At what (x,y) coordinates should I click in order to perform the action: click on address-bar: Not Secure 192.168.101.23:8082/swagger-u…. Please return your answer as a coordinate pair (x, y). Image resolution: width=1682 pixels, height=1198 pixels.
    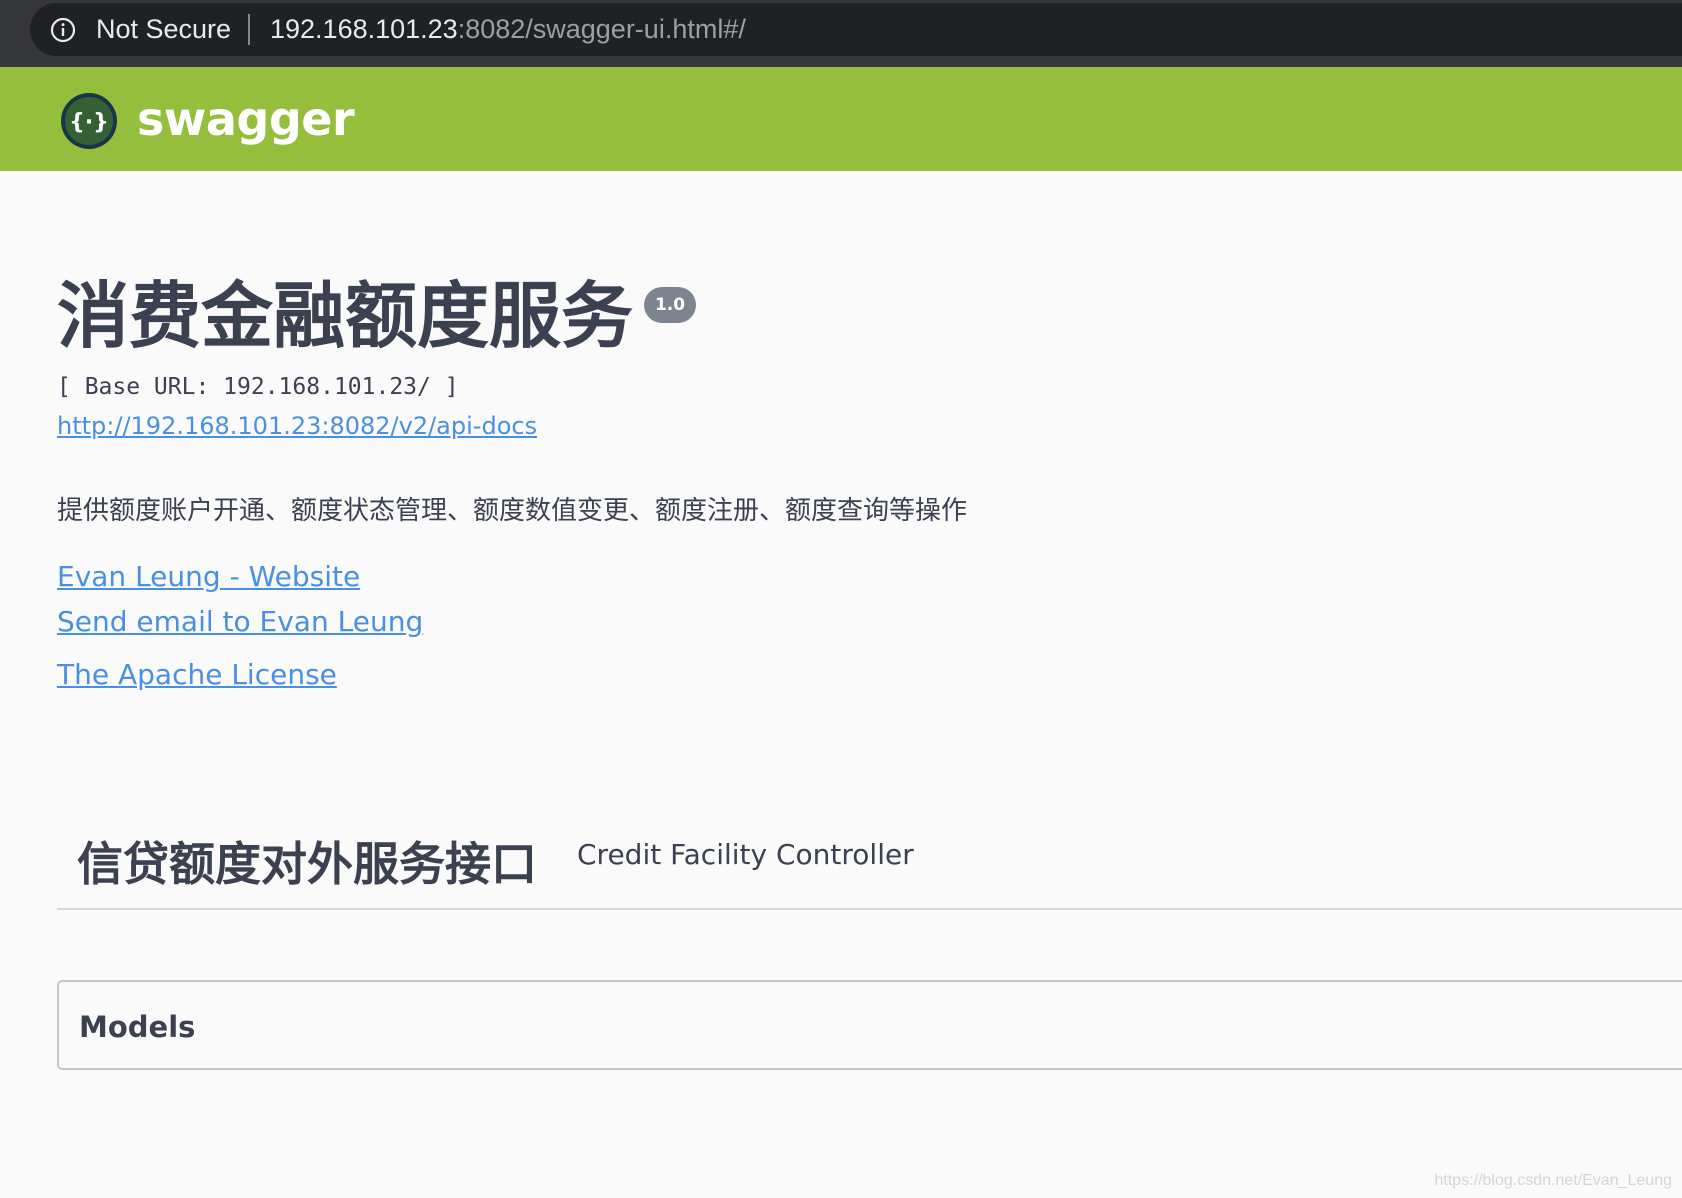
    Looking at the image, I should click on (856, 29).